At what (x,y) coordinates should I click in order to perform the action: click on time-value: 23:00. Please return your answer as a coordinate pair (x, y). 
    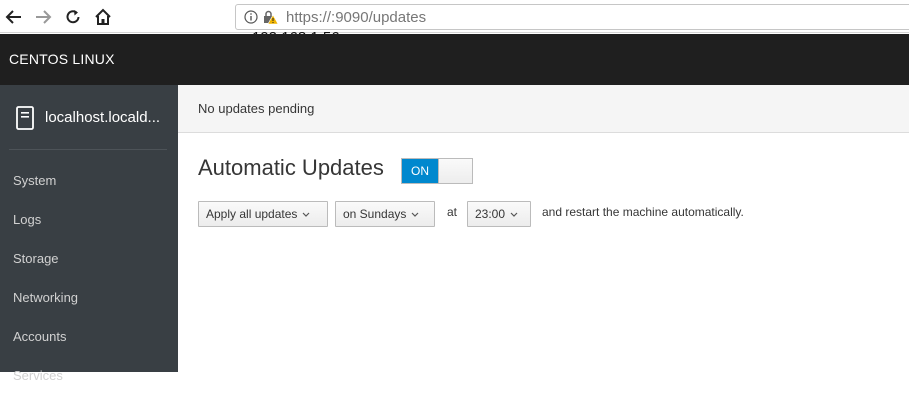
    Looking at the image, I should click on (490, 214).